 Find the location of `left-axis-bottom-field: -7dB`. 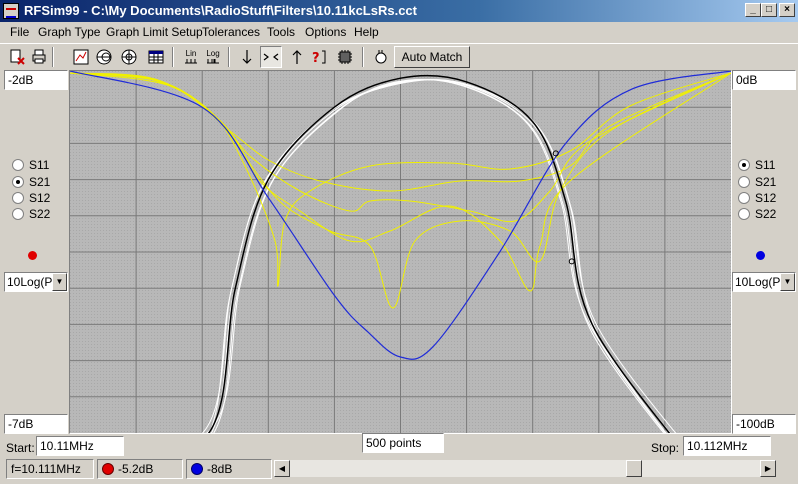

left-axis-bottom-field: -7dB is located at coordinates (36, 424).